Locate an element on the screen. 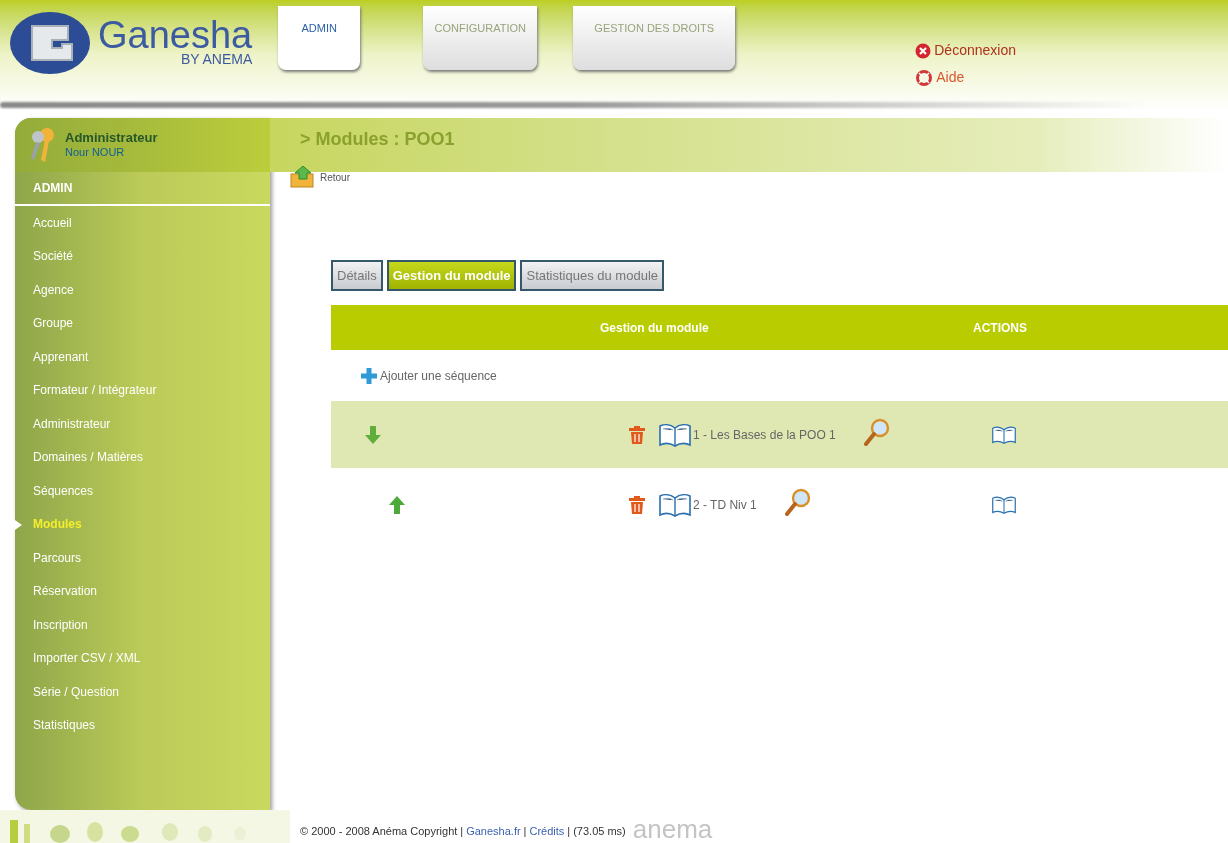  back-link: Retour is located at coordinates (320, 177).